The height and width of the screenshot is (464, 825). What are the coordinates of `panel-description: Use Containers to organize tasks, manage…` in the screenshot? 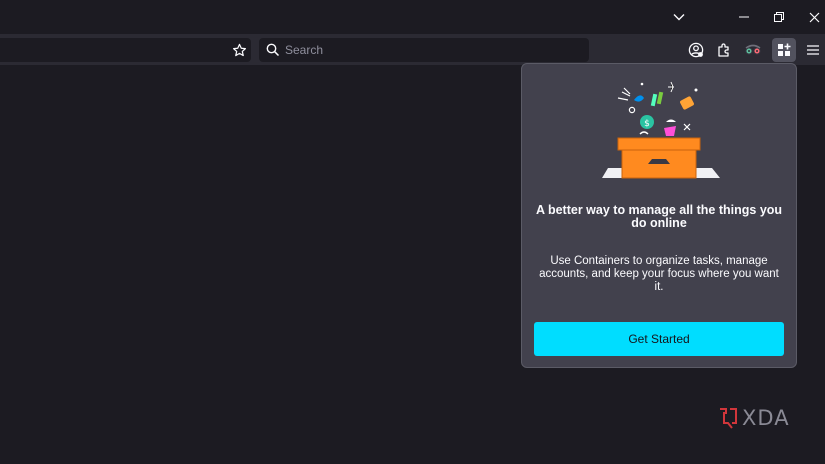 It's located at (659, 274).